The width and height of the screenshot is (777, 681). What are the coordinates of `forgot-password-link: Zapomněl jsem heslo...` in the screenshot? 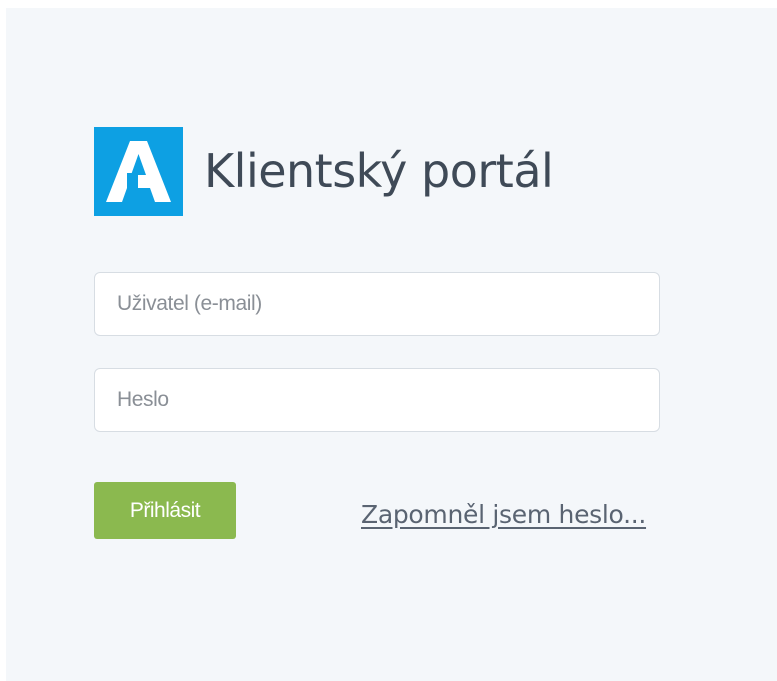 It's located at (503, 514).